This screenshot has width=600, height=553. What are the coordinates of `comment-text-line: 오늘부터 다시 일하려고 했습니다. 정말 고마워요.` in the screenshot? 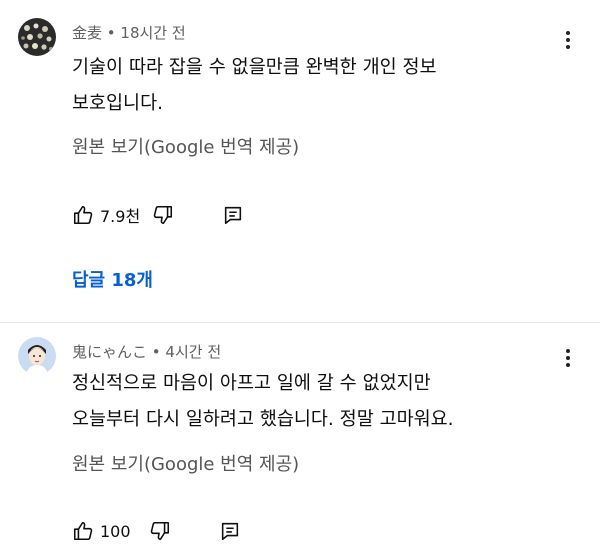 It's located at (263, 419).